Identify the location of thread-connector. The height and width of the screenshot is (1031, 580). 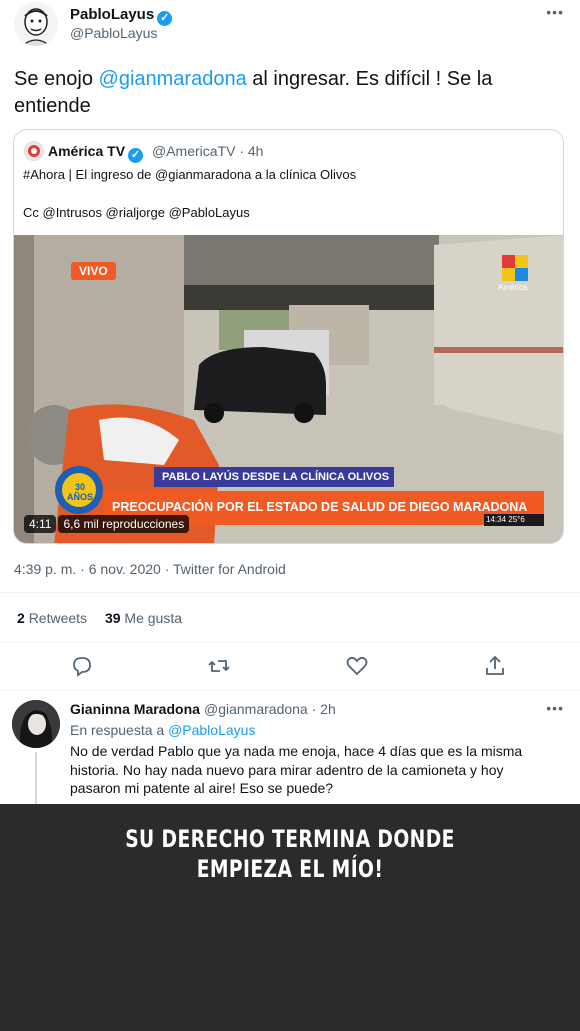
(36, 778).